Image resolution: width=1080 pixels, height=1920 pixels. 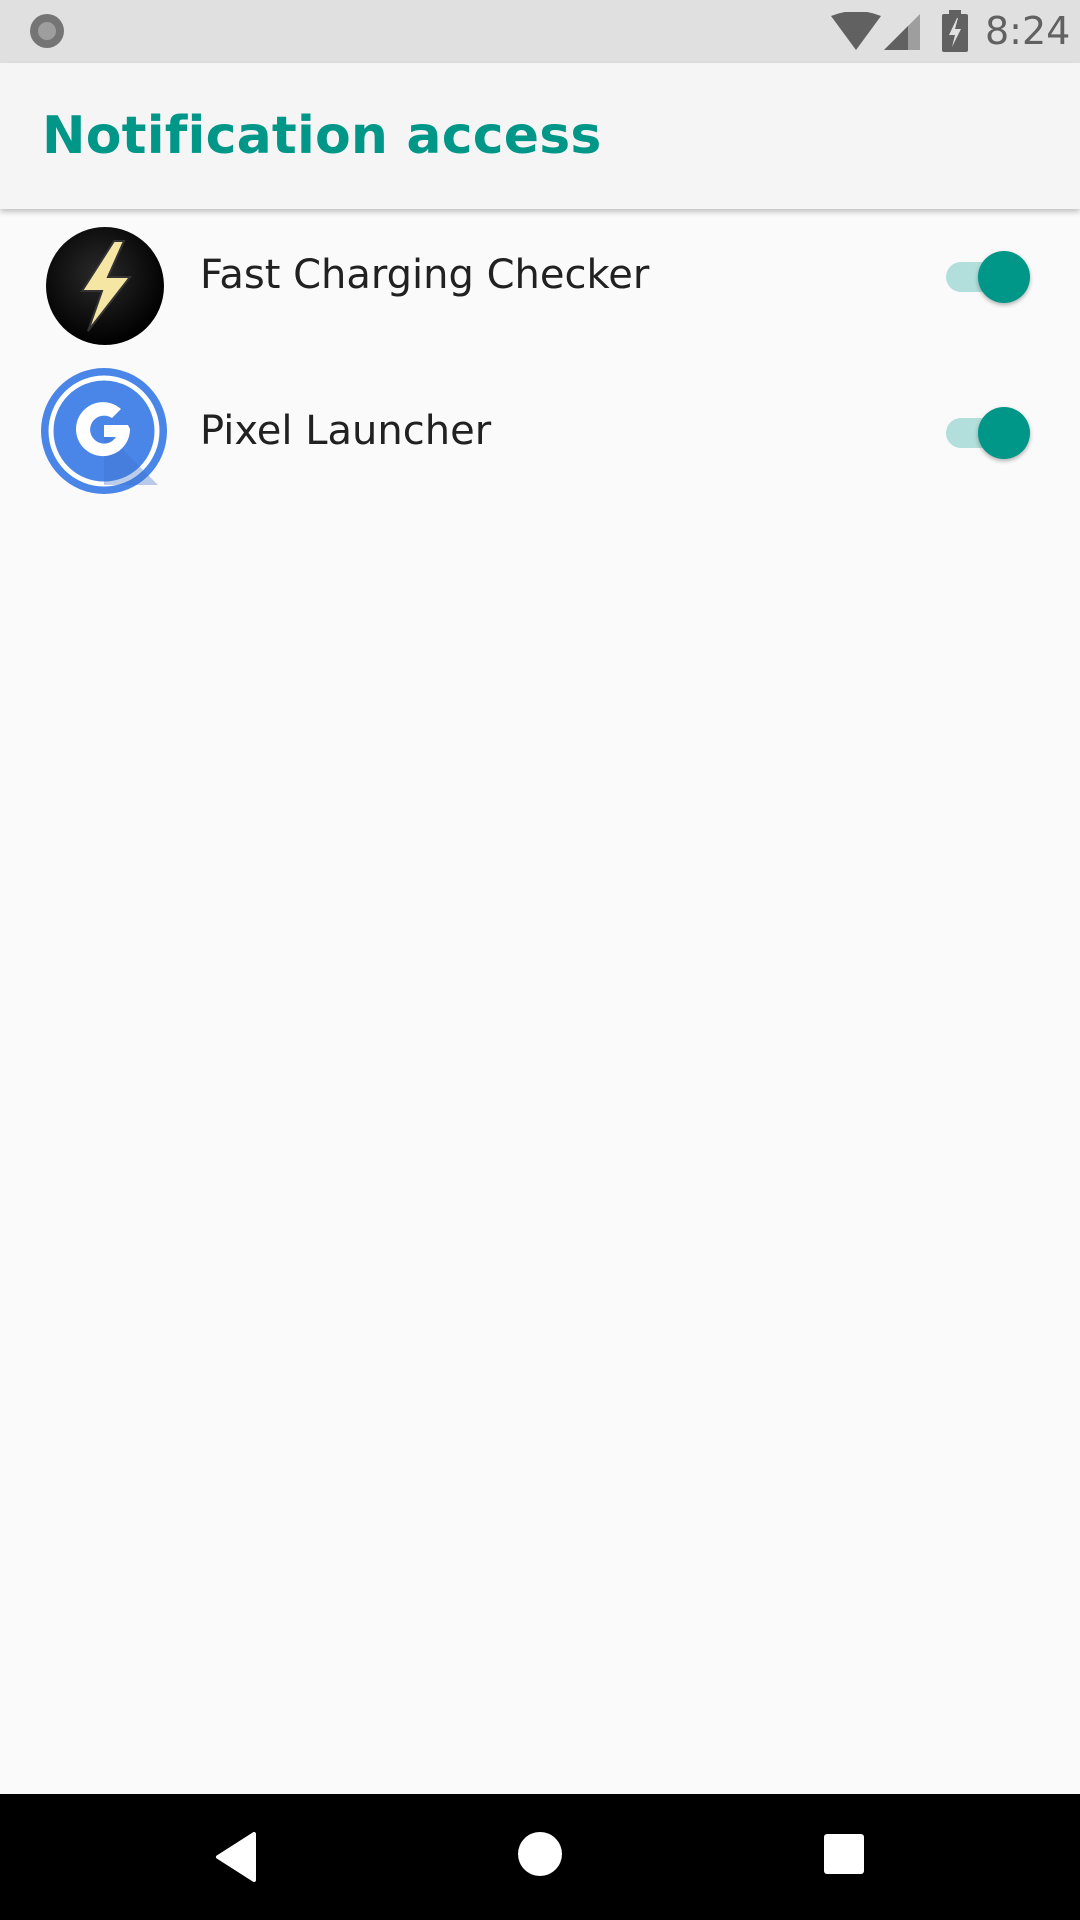 I want to click on list-item-fast-charging-checker: Fast Charging Checker, so click(x=540, y=283).